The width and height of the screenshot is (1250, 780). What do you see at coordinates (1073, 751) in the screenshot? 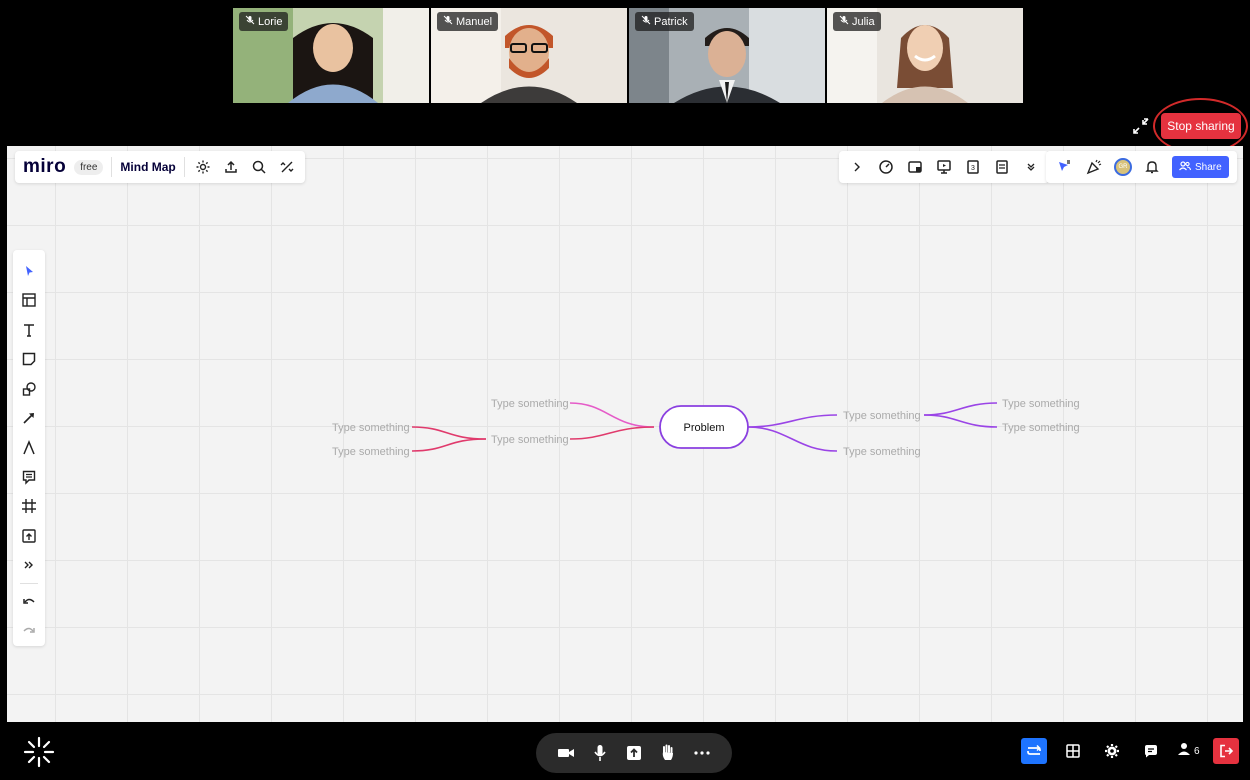
I see `grid-view-icon` at bounding box center [1073, 751].